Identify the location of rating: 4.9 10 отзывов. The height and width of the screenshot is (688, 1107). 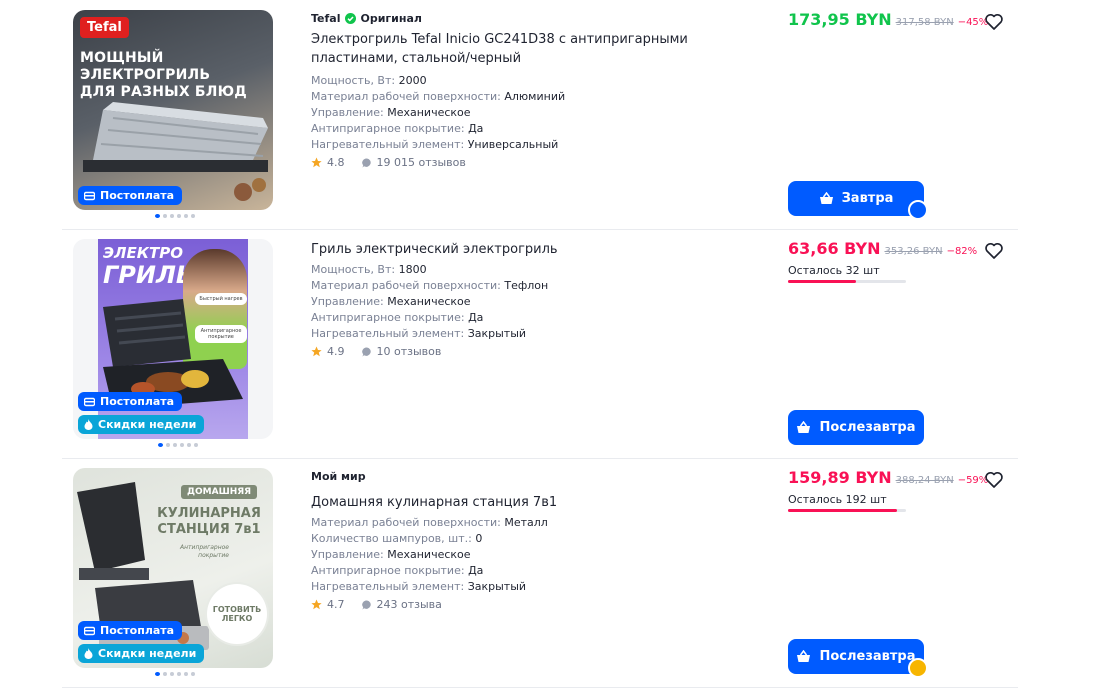
(526, 351).